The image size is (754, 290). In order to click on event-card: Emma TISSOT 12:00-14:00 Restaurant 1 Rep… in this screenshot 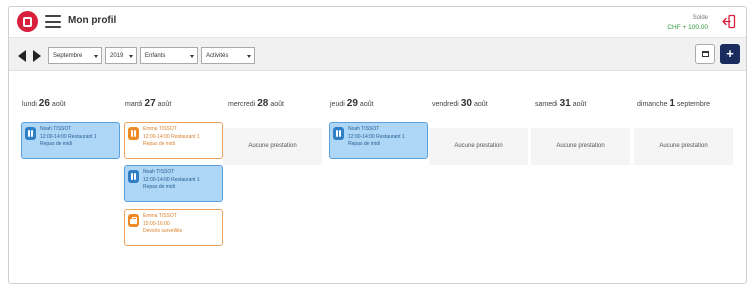, I will do `click(173, 140)`.